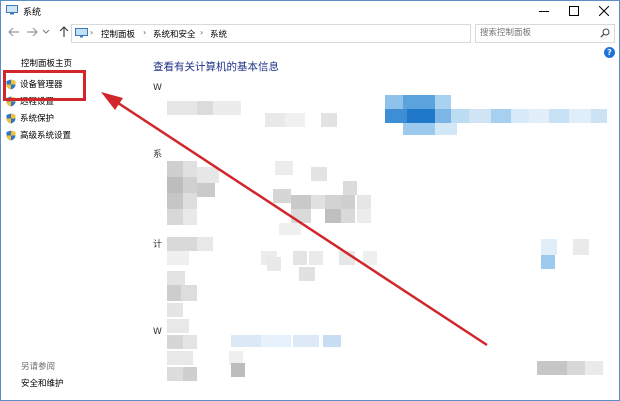  What do you see at coordinates (112, 101) in the screenshot?
I see `annotation-arrow-head` at bounding box center [112, 101].